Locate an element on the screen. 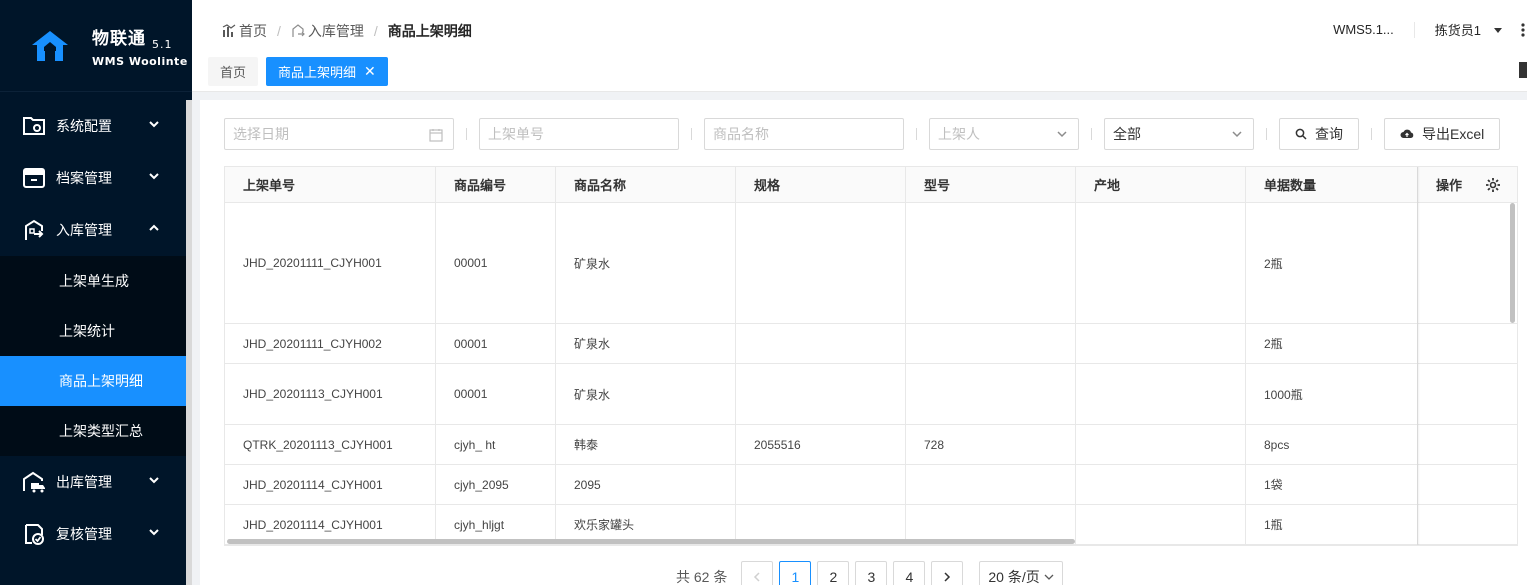 Image resolution: width=1527 pixels, height=585 pixels. next-page-button is located at coordinates (947, 573).